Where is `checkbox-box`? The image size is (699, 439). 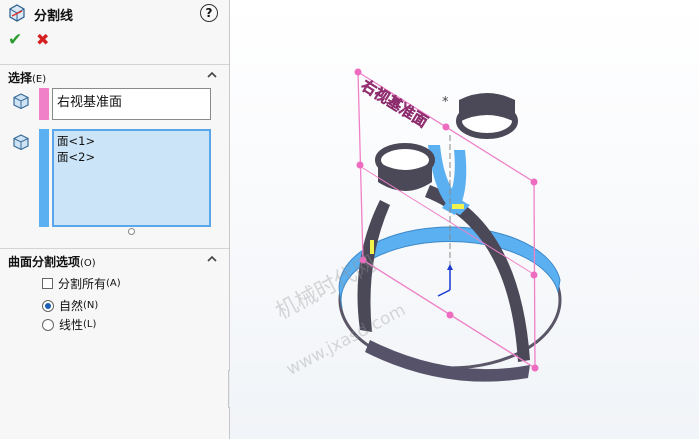
checkbox-box is located at coordinates (47, 283).